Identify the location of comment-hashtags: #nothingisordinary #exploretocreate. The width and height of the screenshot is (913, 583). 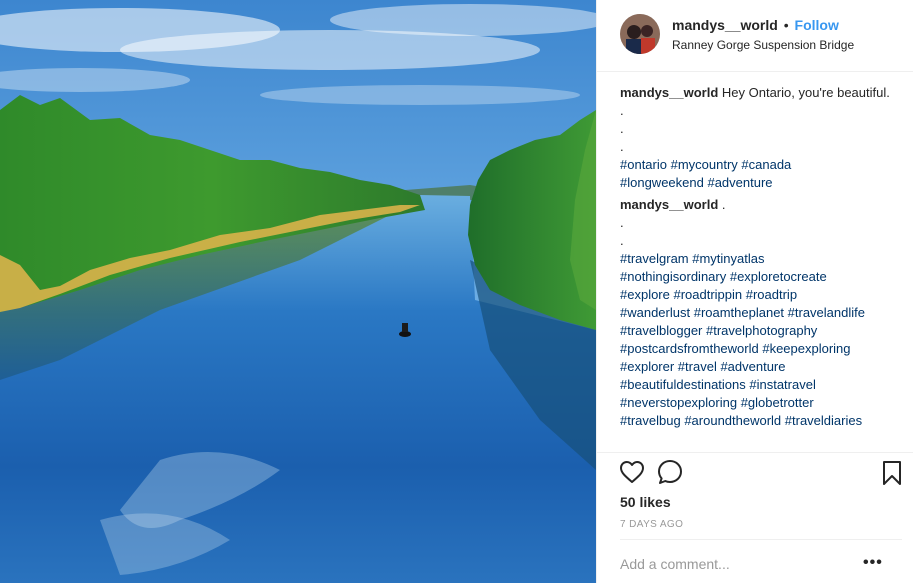
(761, 277).